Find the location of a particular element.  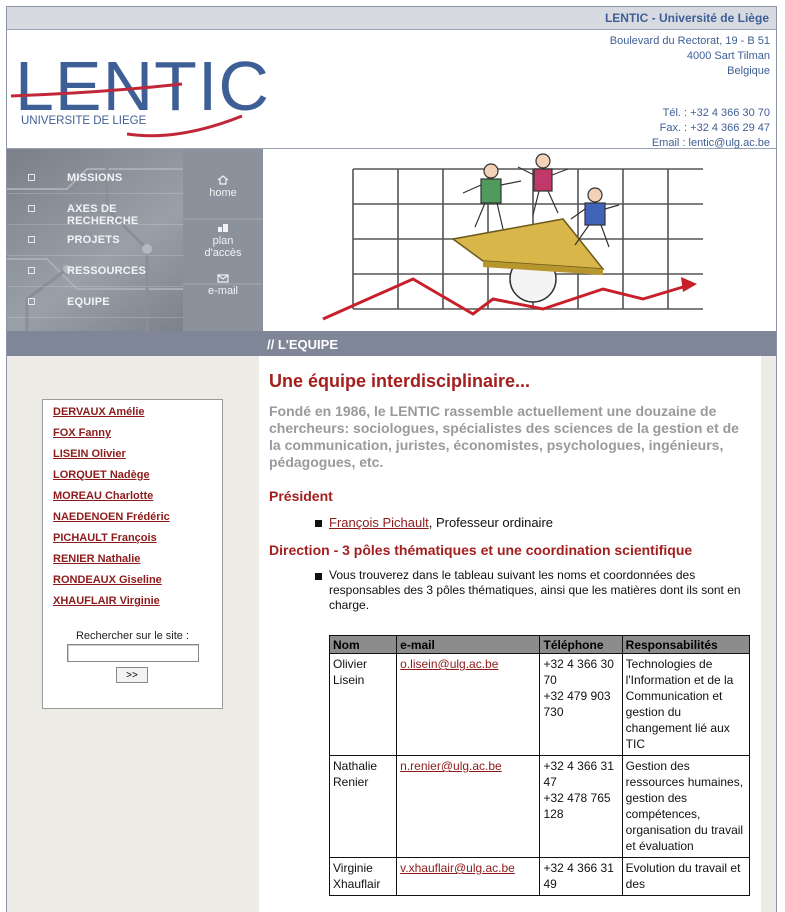

menu-item-missions: MISSIONS is located at coordinates (95, 178).